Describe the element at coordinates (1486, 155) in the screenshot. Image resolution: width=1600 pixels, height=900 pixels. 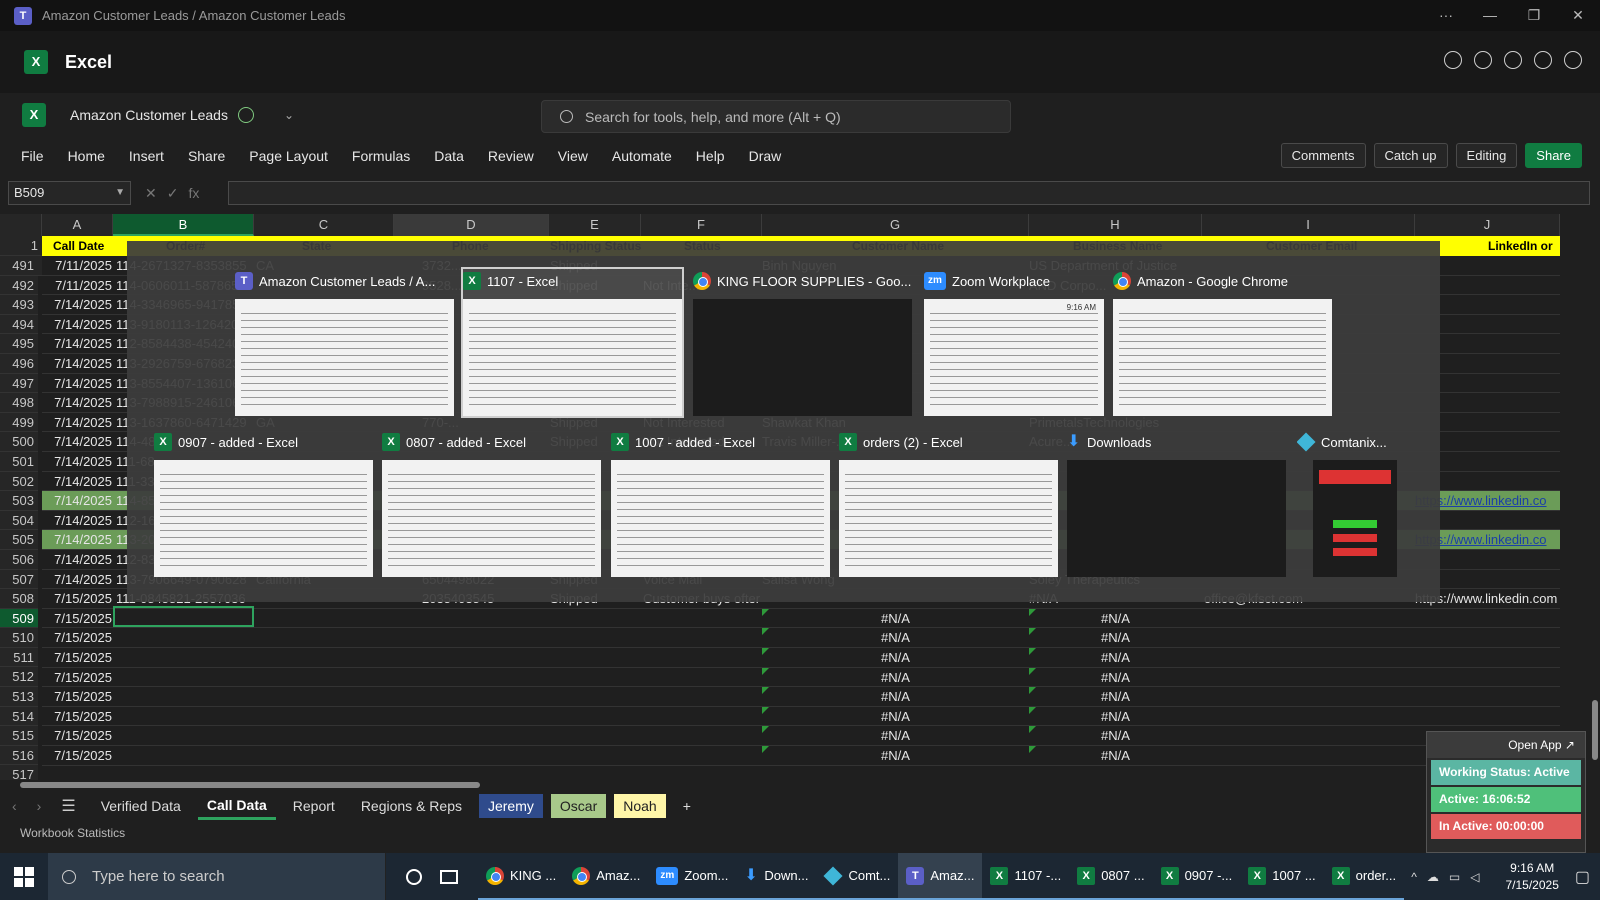
I see `editing-mode-button: Editing` at that location.